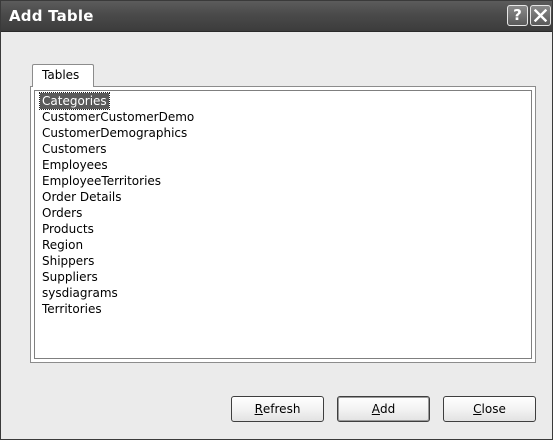 This screenshot has width=553, height=440. I want to click on close-button: Close, so click(489, 409).